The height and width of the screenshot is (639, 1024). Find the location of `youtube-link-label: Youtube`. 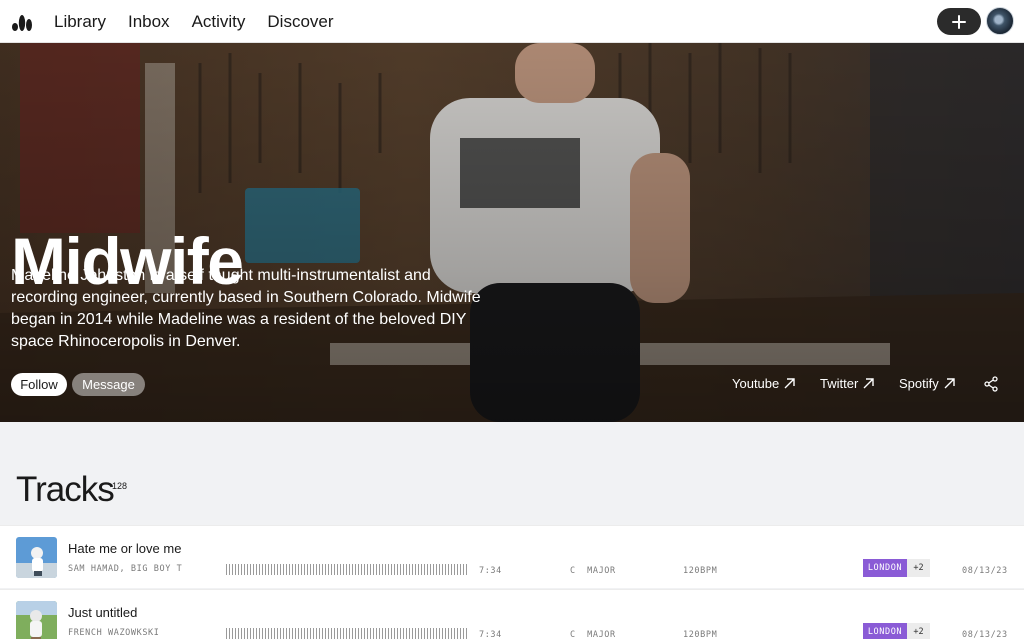

youtube-link-label: Youtube is located at coordinates (756, 383).